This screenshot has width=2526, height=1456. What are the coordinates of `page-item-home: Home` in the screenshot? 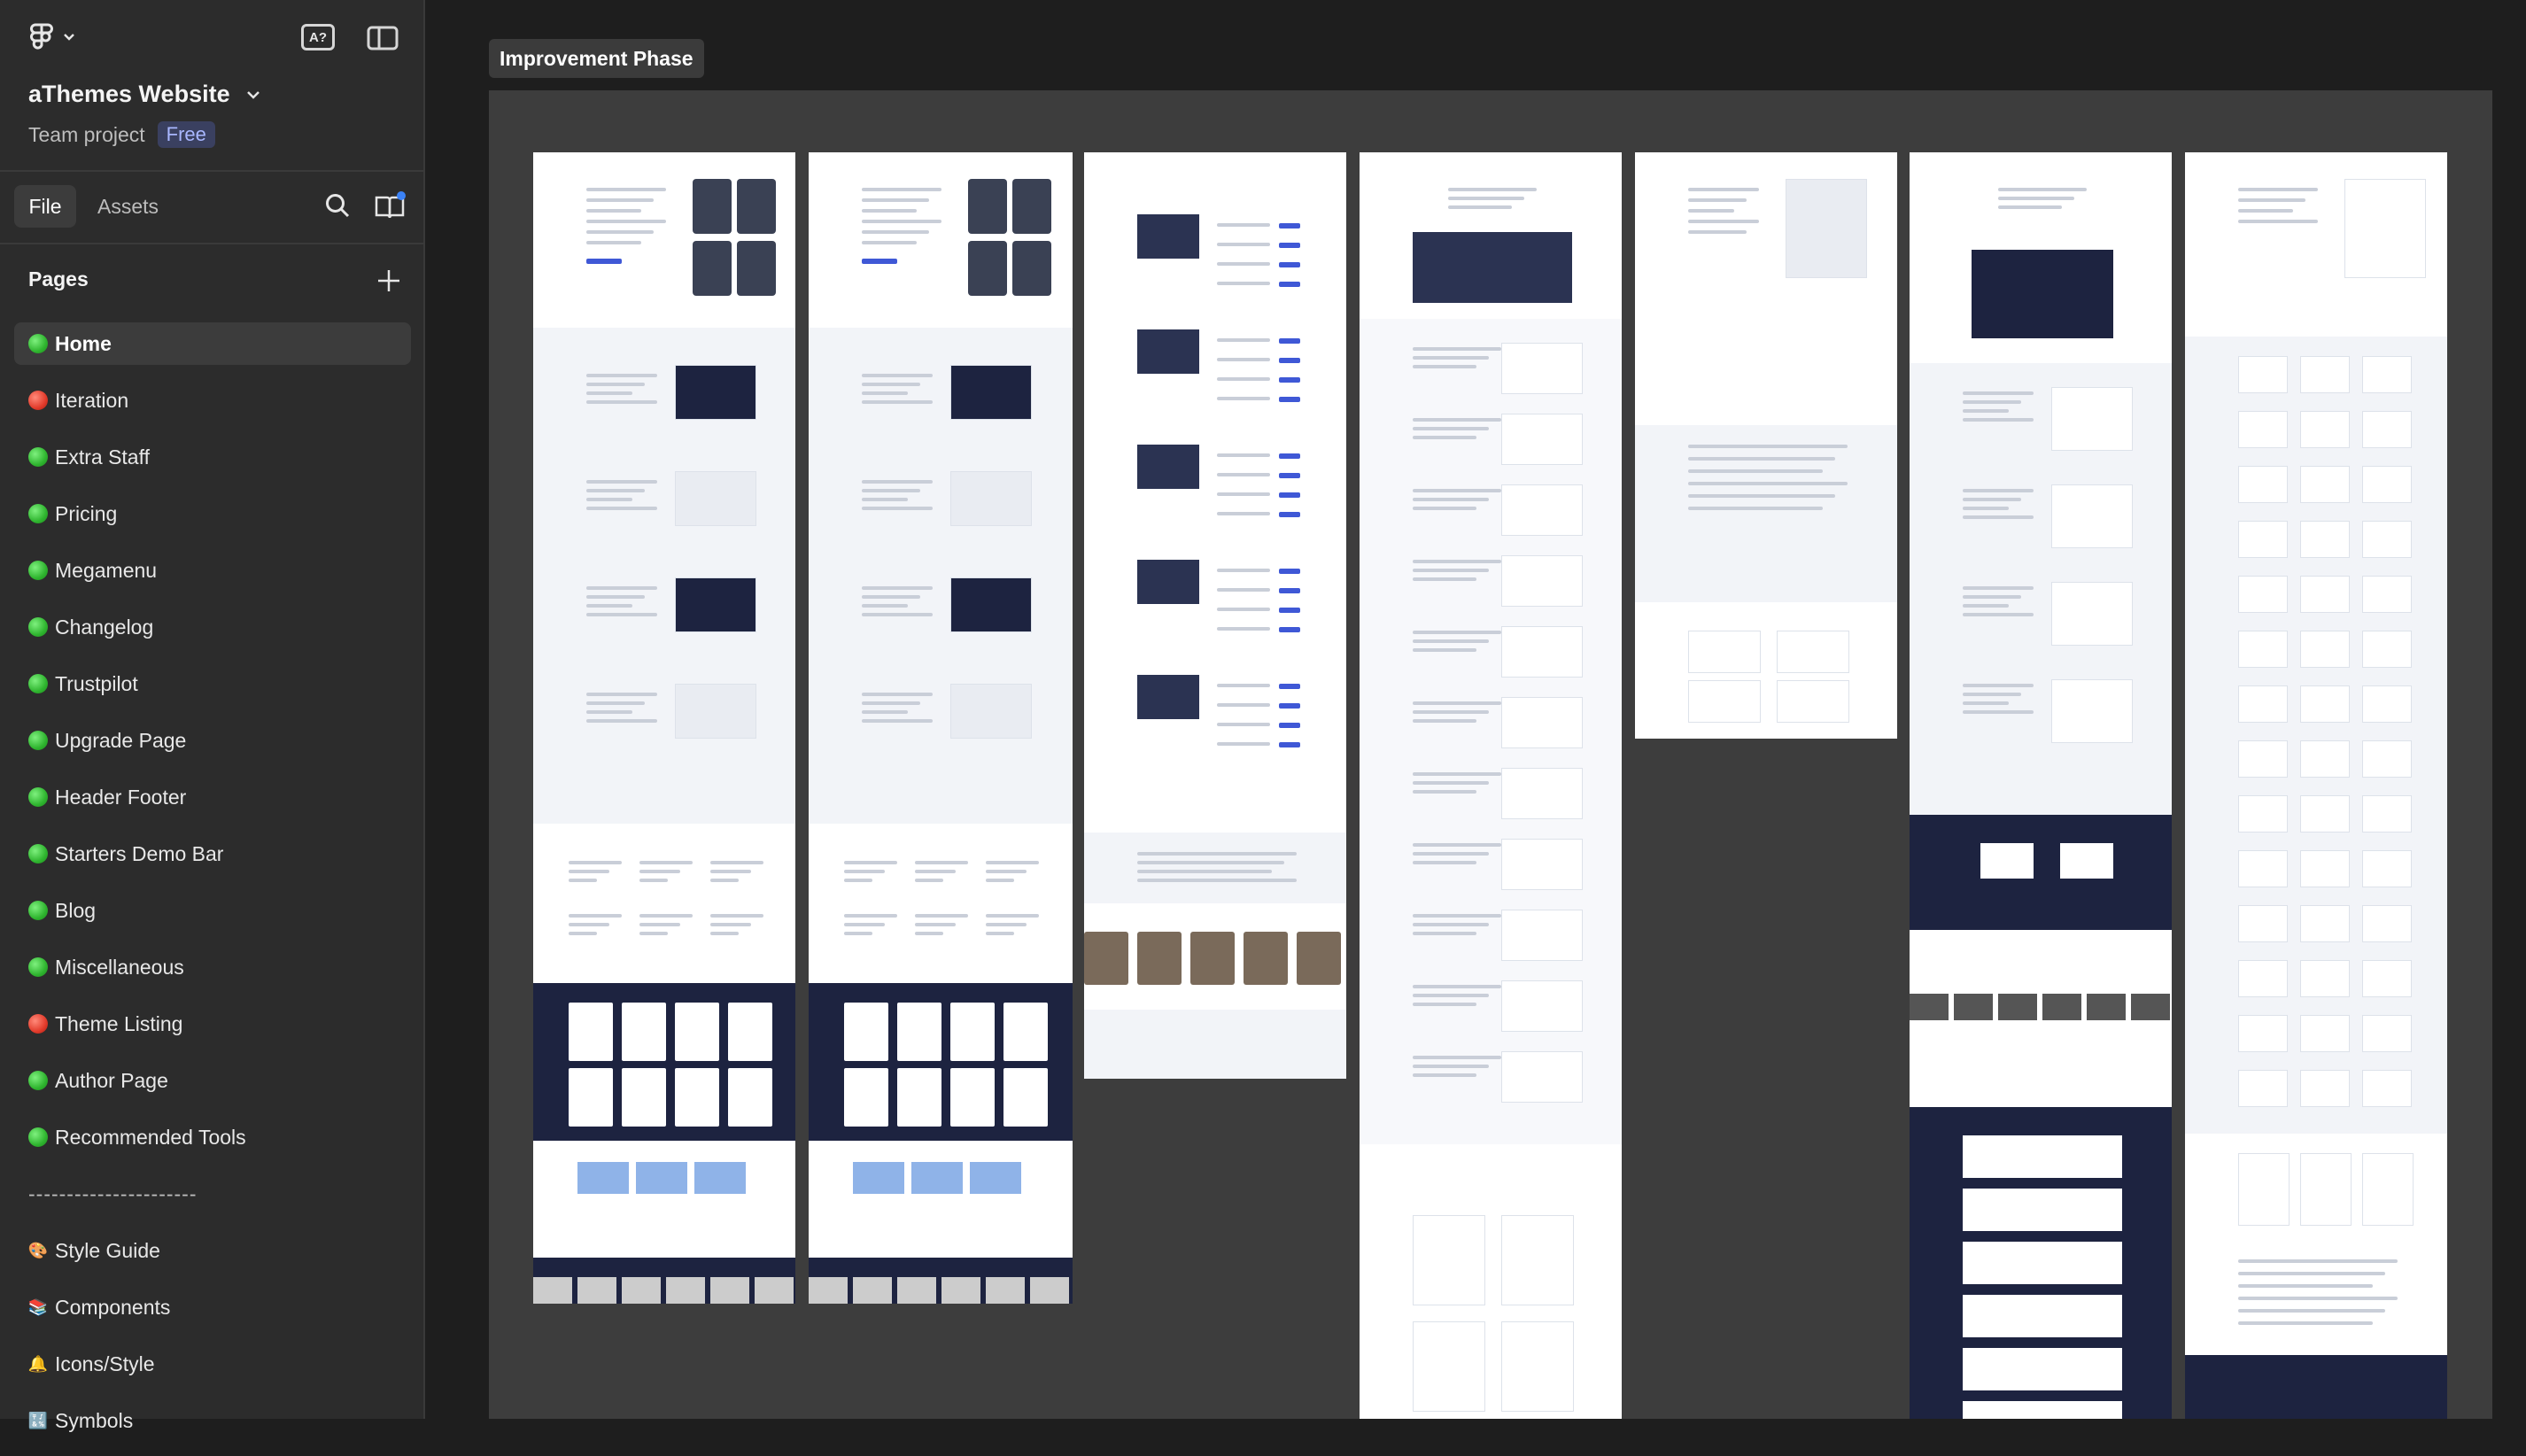 It's located at (212, 343).